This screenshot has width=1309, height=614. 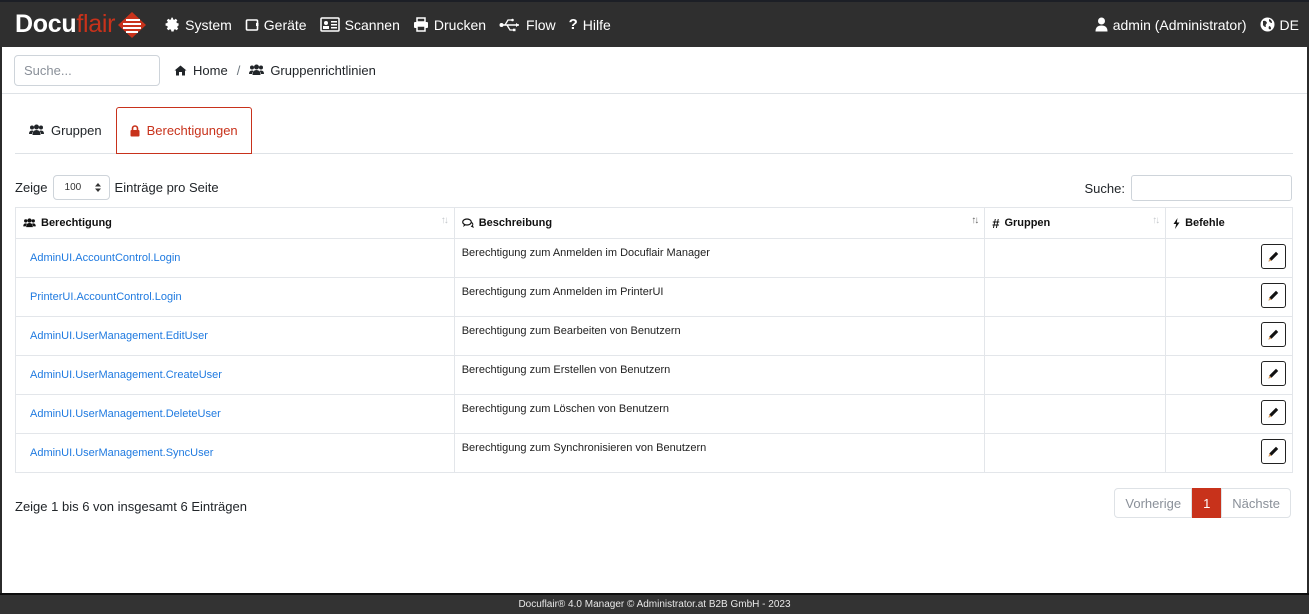 I want to click on permission-link: AdminUI.AccountControl.Login, so click(x=105, y=258).